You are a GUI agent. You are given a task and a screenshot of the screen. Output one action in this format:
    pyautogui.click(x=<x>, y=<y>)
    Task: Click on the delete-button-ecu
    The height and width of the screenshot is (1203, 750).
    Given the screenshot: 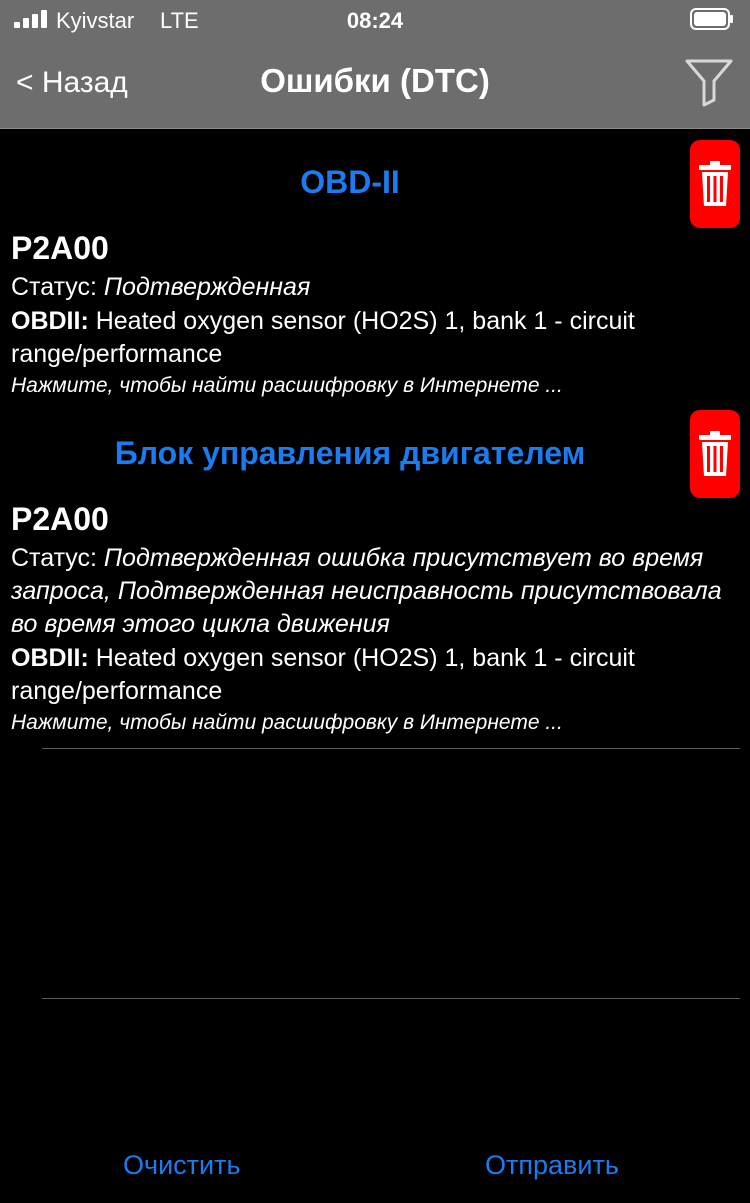 What is the action you would take?
    pyautogui.click(x=715, y=454)
    